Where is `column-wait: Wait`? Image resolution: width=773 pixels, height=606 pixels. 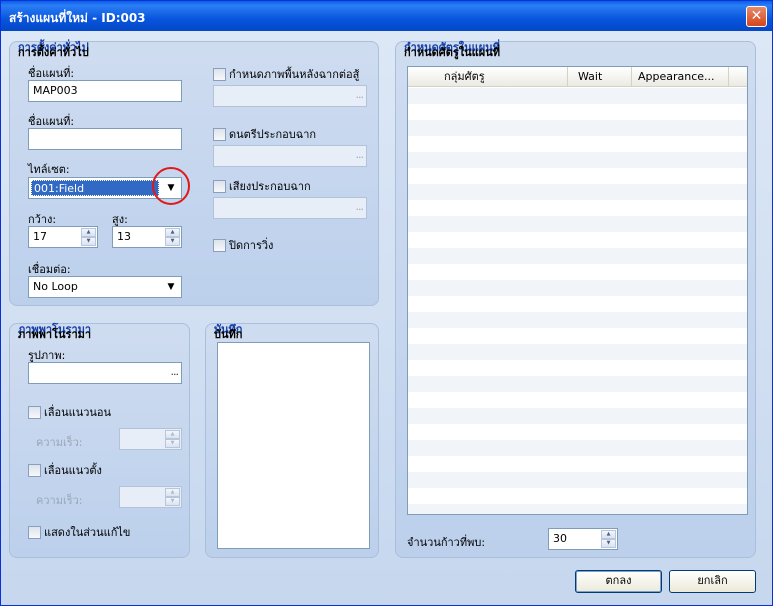 column-wait: Wait is located at coordinates (600, 77).